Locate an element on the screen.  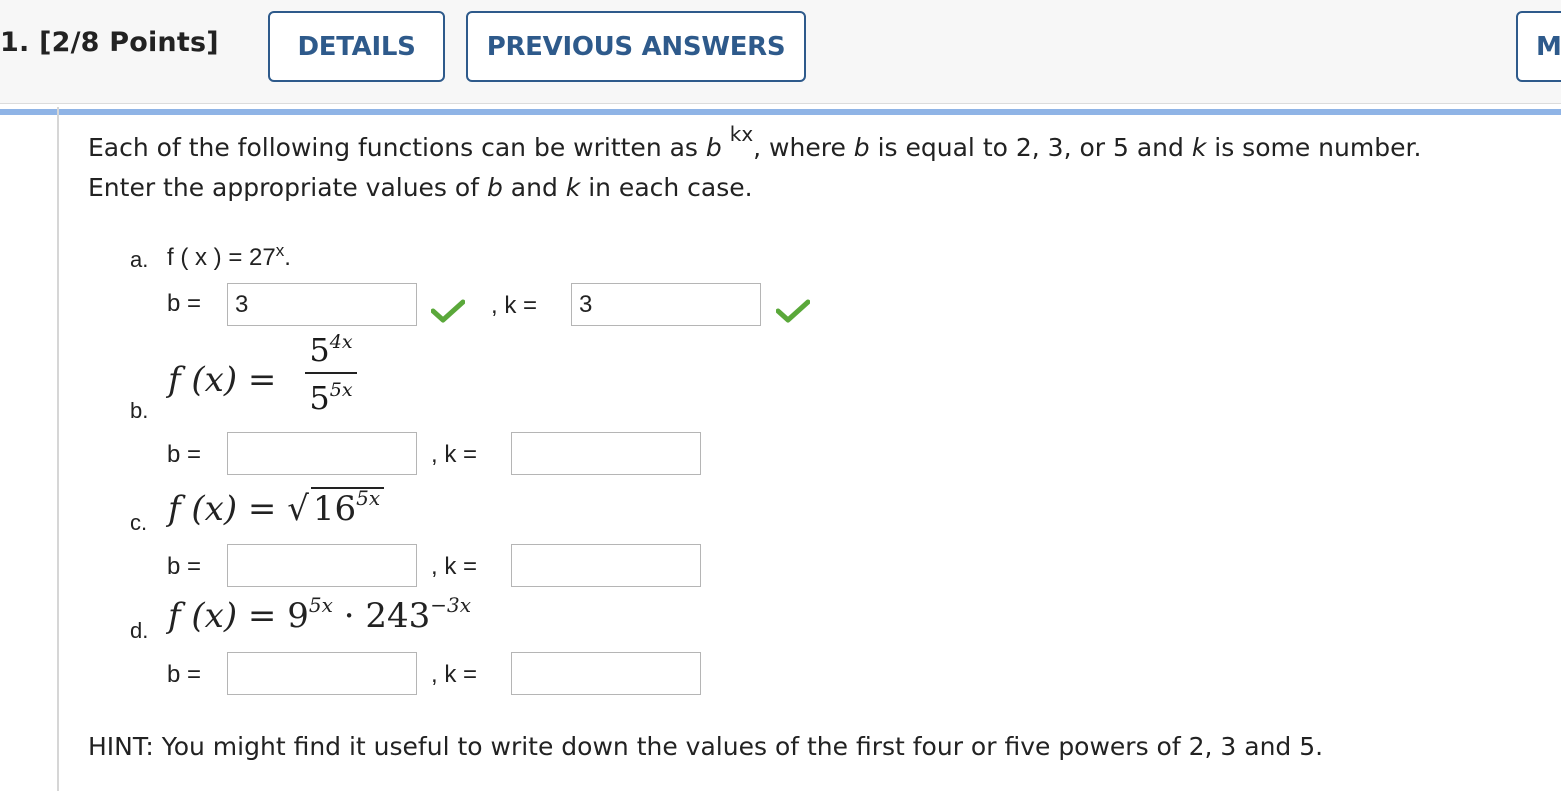
part-d-k-input is located at coordinates (606, 673).